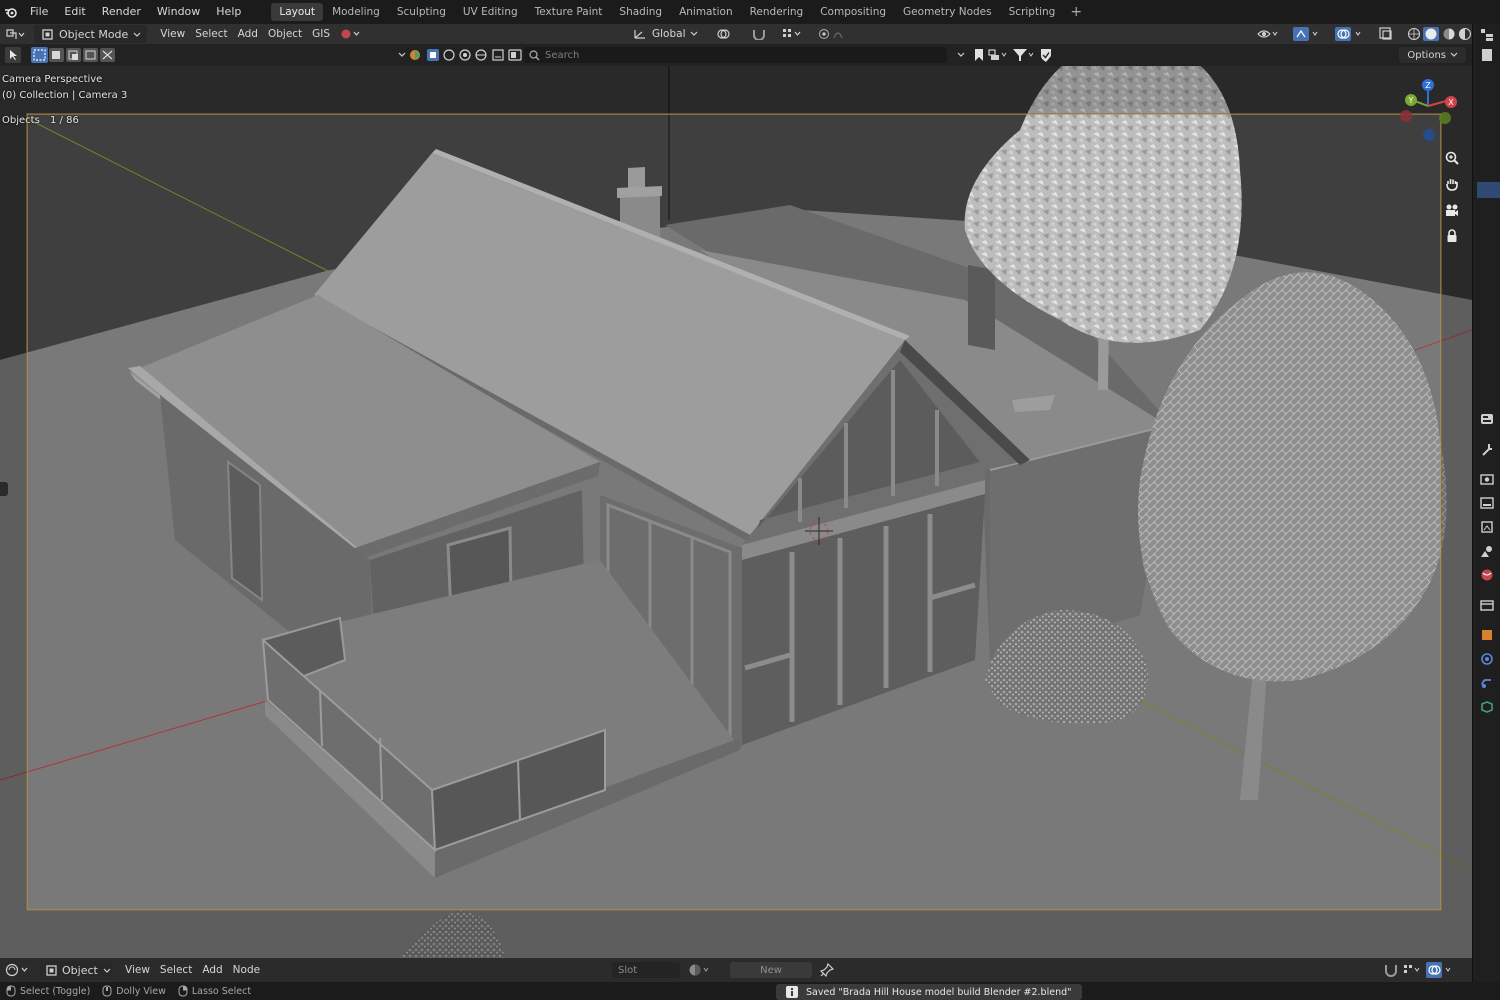 The width and height of the screenshot is (1500, 1000). What do you see at coordinates (853, 12) in the screenshot?
I see `tab-compositing: Compositing` at bounding box center [853, 12].